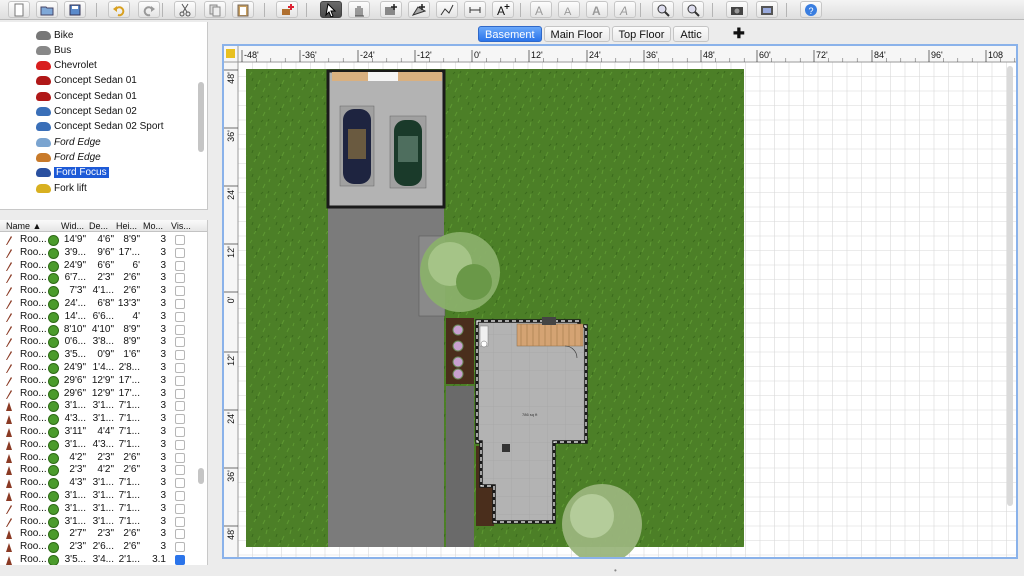 Image resolution: width=1024 pixels, height=576 pixels. Describe the element at coordinates (569, 9) in the screenshot. I see `decrease-text-button: A` at that location.